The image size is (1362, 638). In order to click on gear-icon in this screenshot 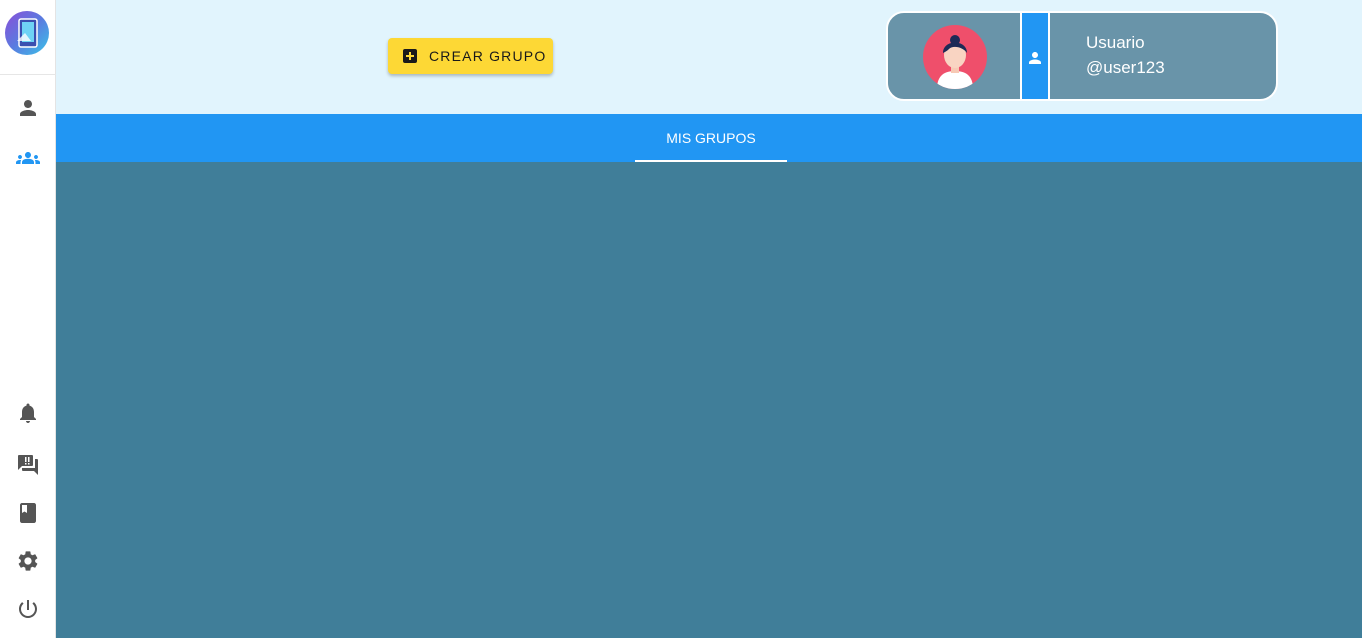, I will do `click(28, 561)`.